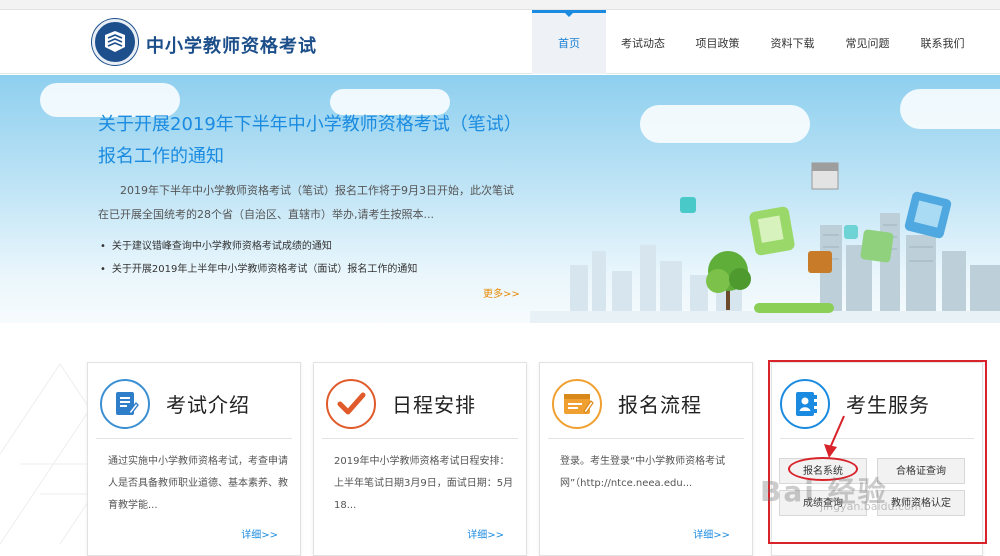 This screenshot has height=556, width=1000. Describe the element at coordinates (501, 292) in the screenshot. I see `more-news-link: 更多>>` at that location.